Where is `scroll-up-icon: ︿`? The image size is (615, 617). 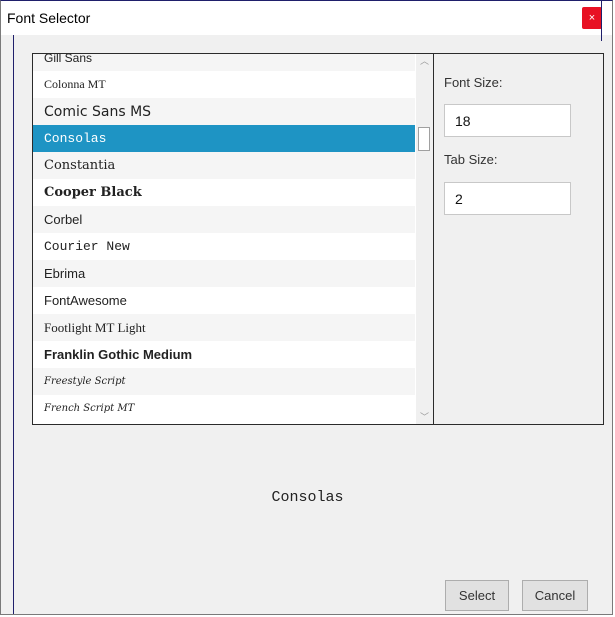 scroll-up-icon: ︿ is located at coordinates (424, 61).